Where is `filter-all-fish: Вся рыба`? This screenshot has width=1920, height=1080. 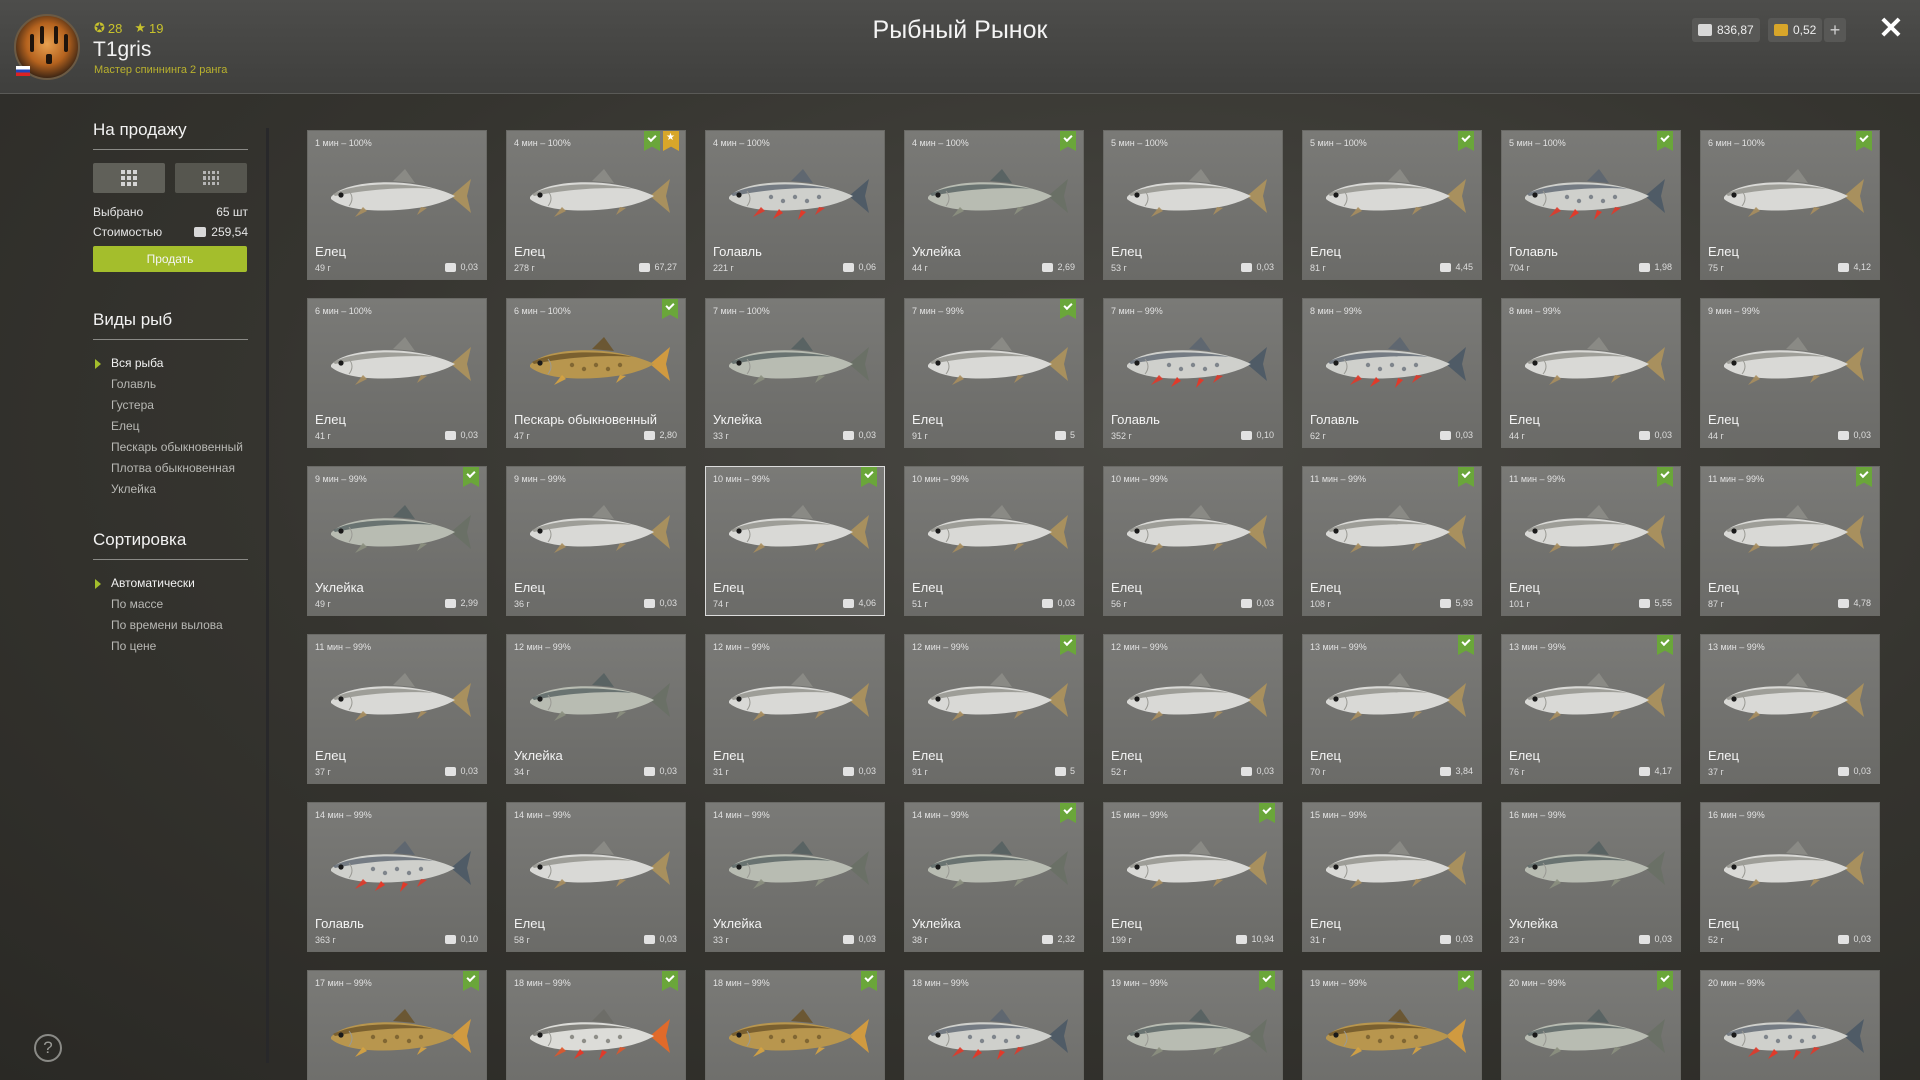 filter-all-fish: Вся рыба is located at coordinates (170, 363).